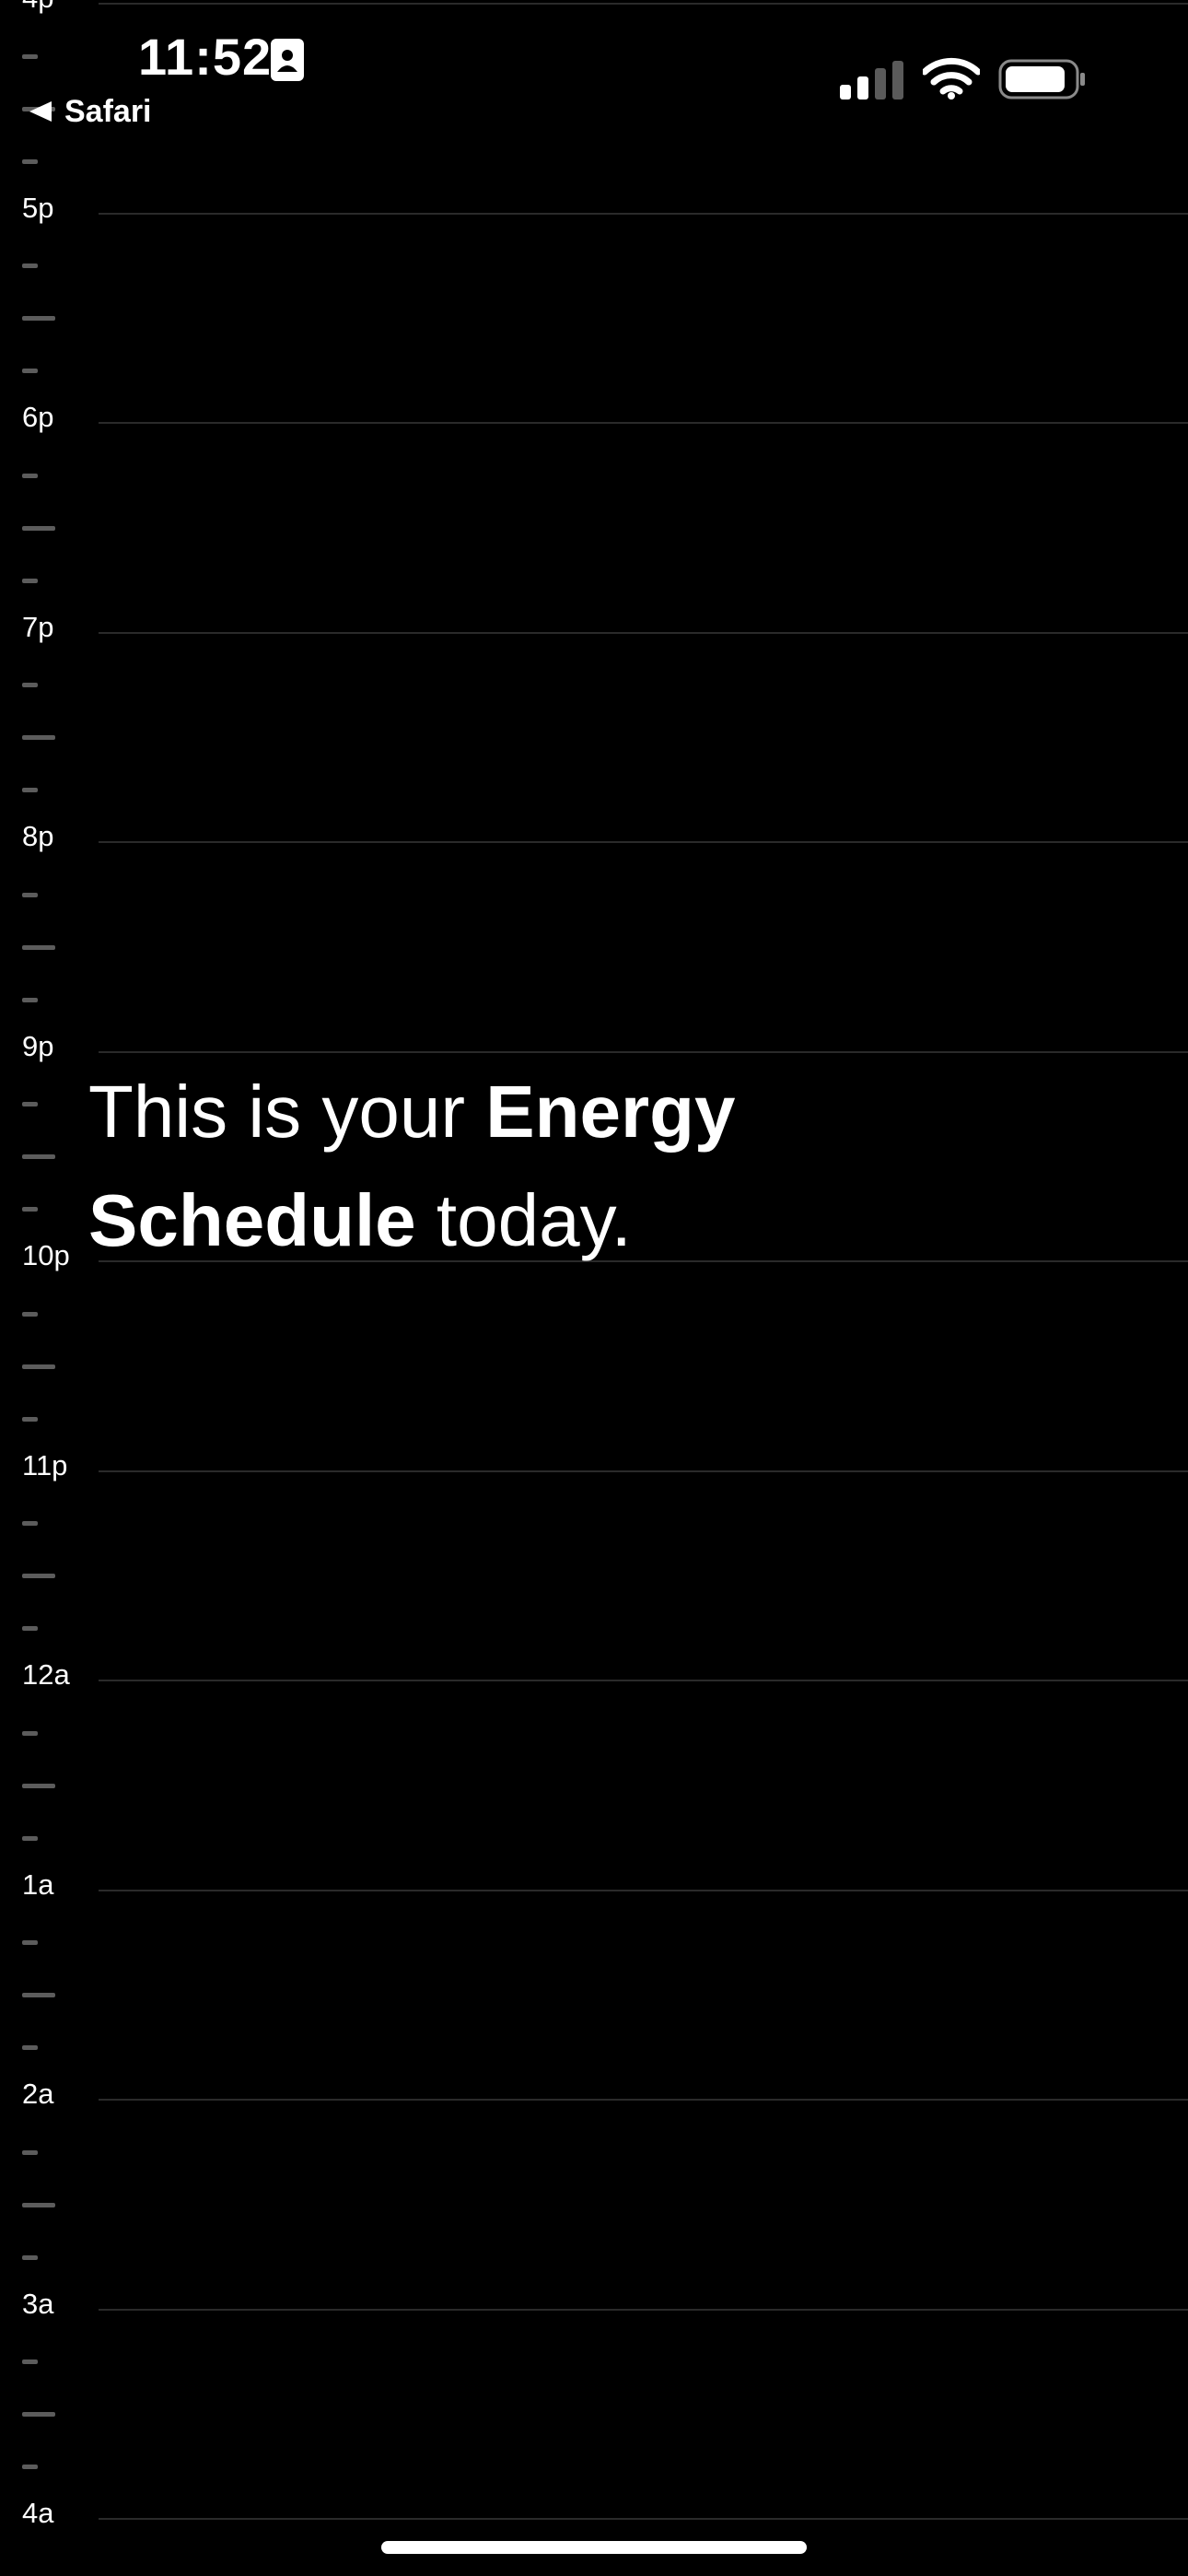 Image resolution: width=1188 pixels, height=2576 pixels. What do you see at coordinates (38, 1045) in the screenshot?
I see `hour-label: 9p` at bounding box center [38, 1045].